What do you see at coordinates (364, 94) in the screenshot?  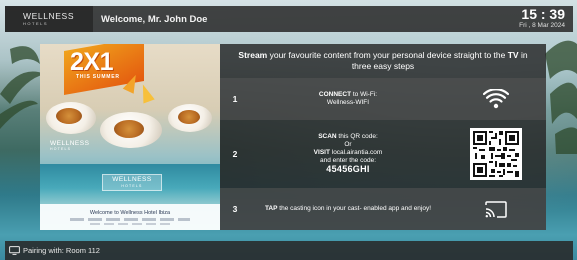 I see `step-text: to Wi-Fi:` at bounding box center [364, 94].